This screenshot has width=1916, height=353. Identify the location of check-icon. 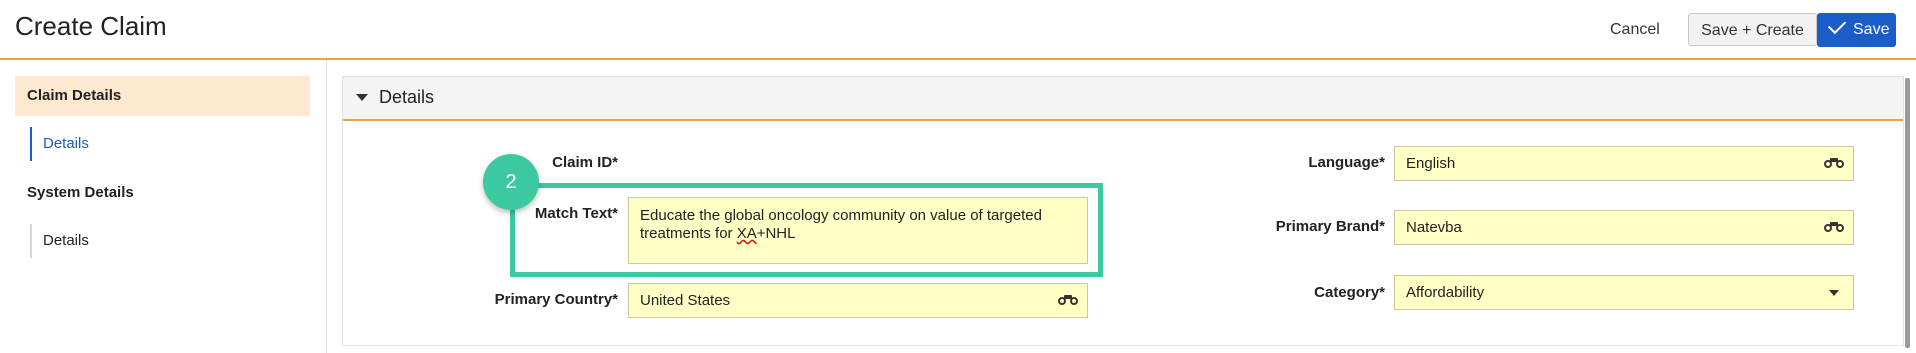
(1837, 25).